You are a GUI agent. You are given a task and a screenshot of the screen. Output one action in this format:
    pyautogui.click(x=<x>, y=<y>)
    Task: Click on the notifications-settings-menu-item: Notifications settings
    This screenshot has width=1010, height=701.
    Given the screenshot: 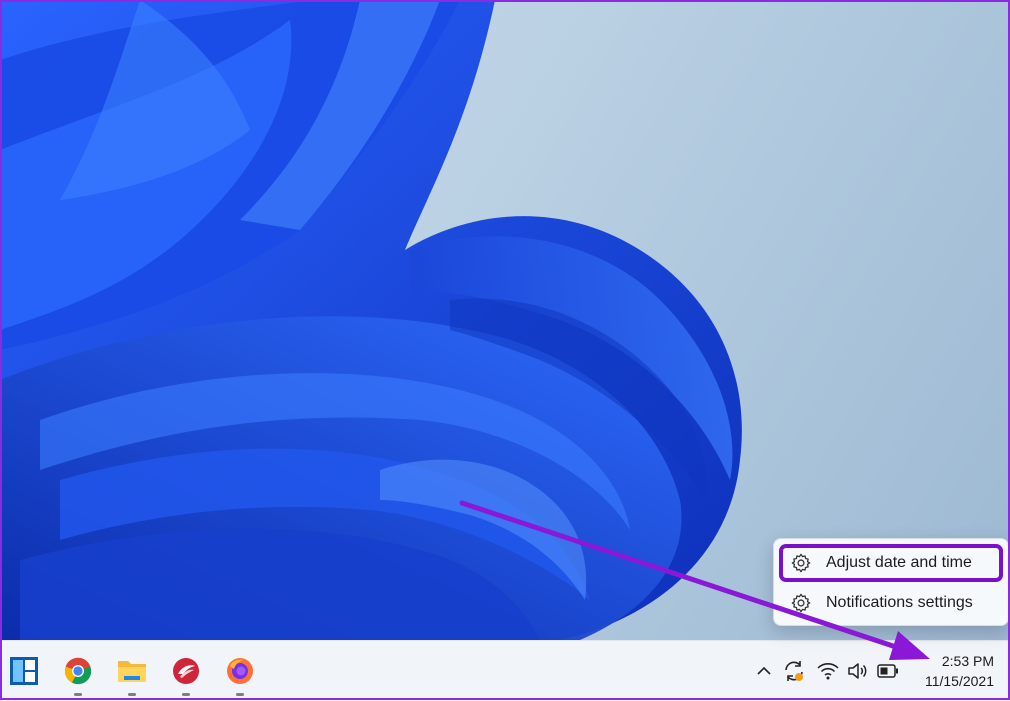 What is the action you would take?
    pyautogui.click(x=891, y=603)
    